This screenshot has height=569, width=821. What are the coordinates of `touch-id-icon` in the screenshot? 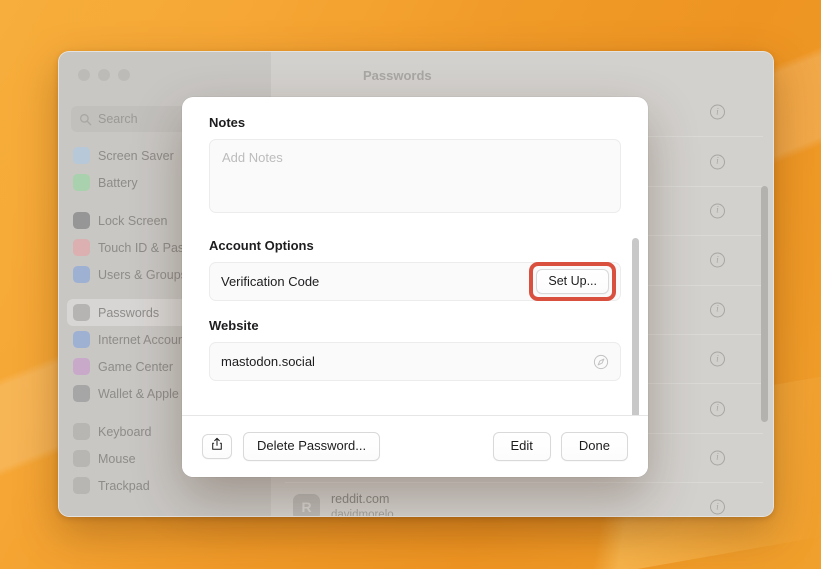 It's located at (81, 247).